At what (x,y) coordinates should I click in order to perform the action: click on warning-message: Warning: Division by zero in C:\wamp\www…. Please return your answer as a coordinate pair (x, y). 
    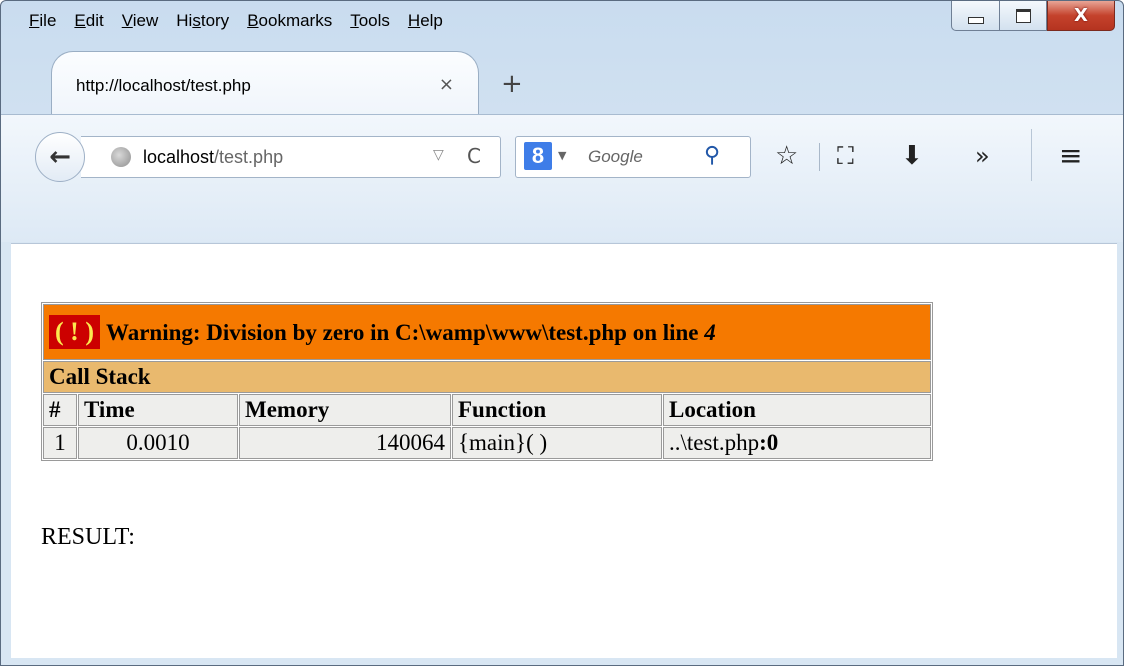
    Looking at the image, I should click on (405, 332).